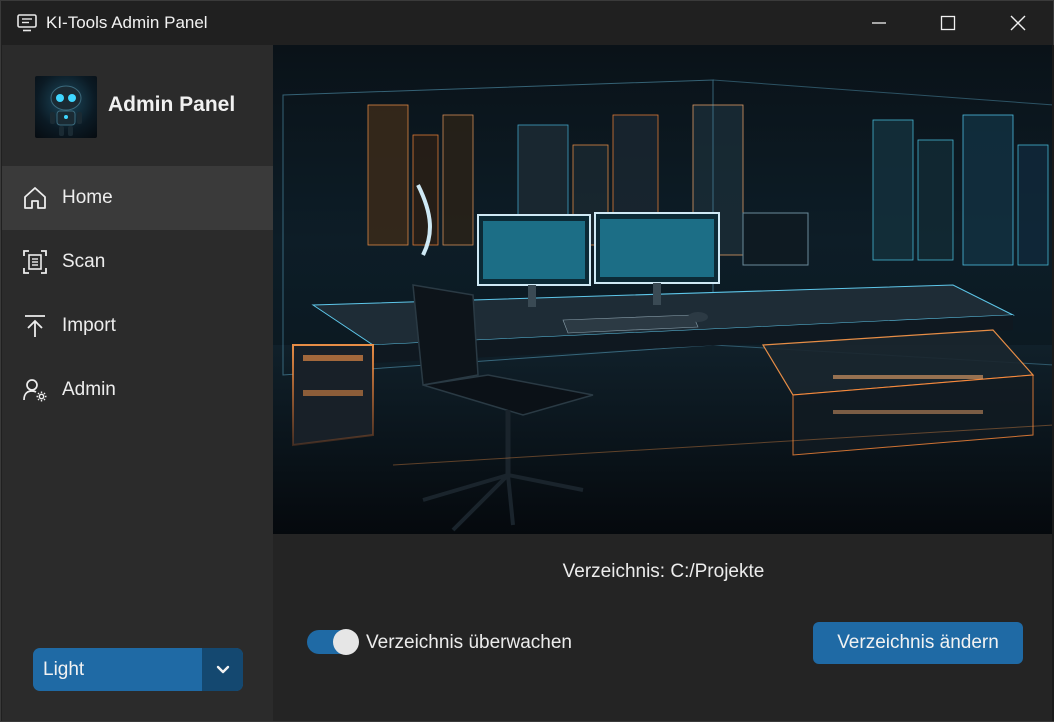  I want to click on change-directory-button: Verzeichnis ändern, so click(918, 643).